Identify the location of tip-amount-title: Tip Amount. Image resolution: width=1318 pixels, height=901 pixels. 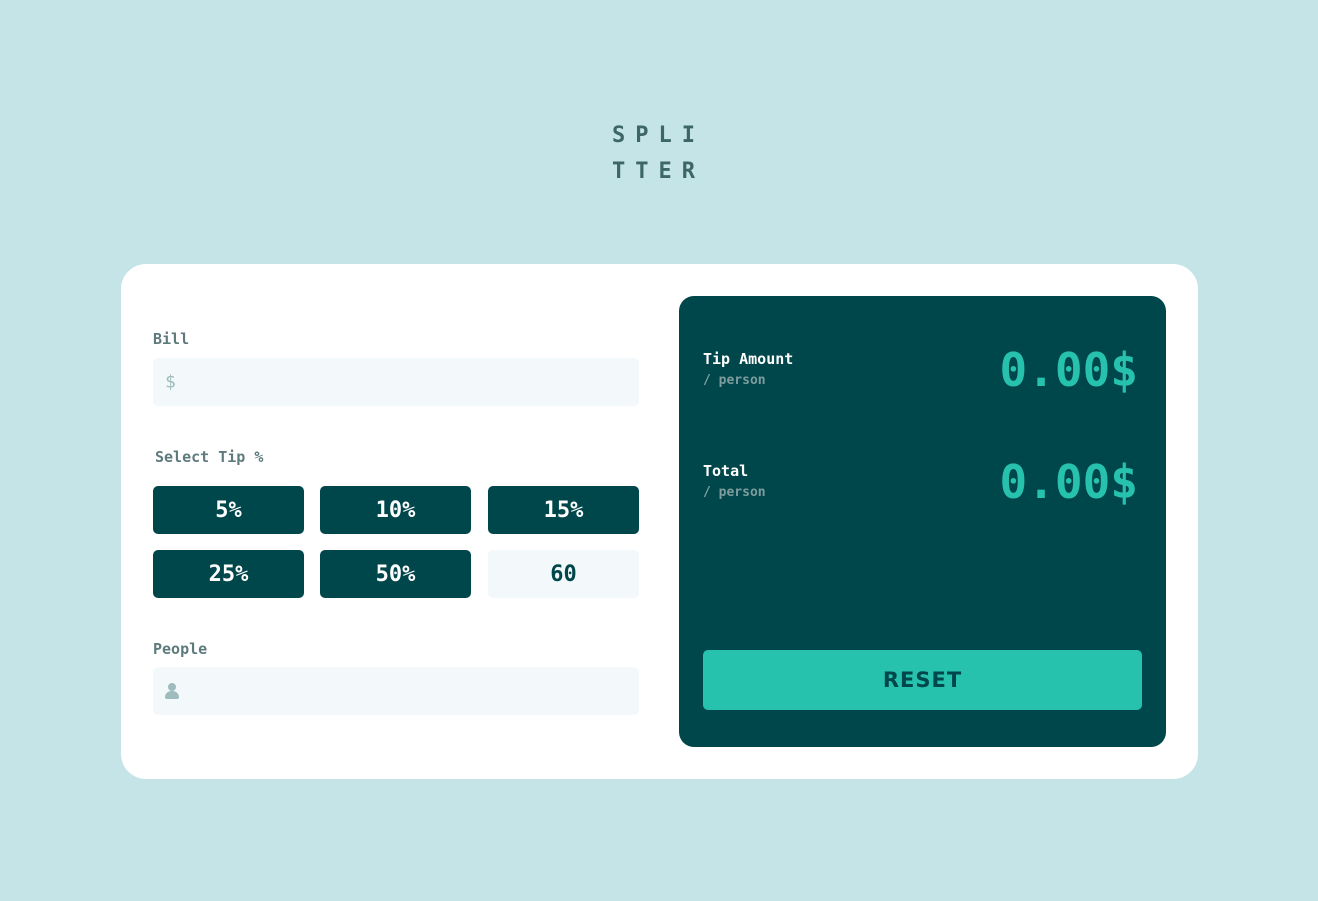
(748, 359).